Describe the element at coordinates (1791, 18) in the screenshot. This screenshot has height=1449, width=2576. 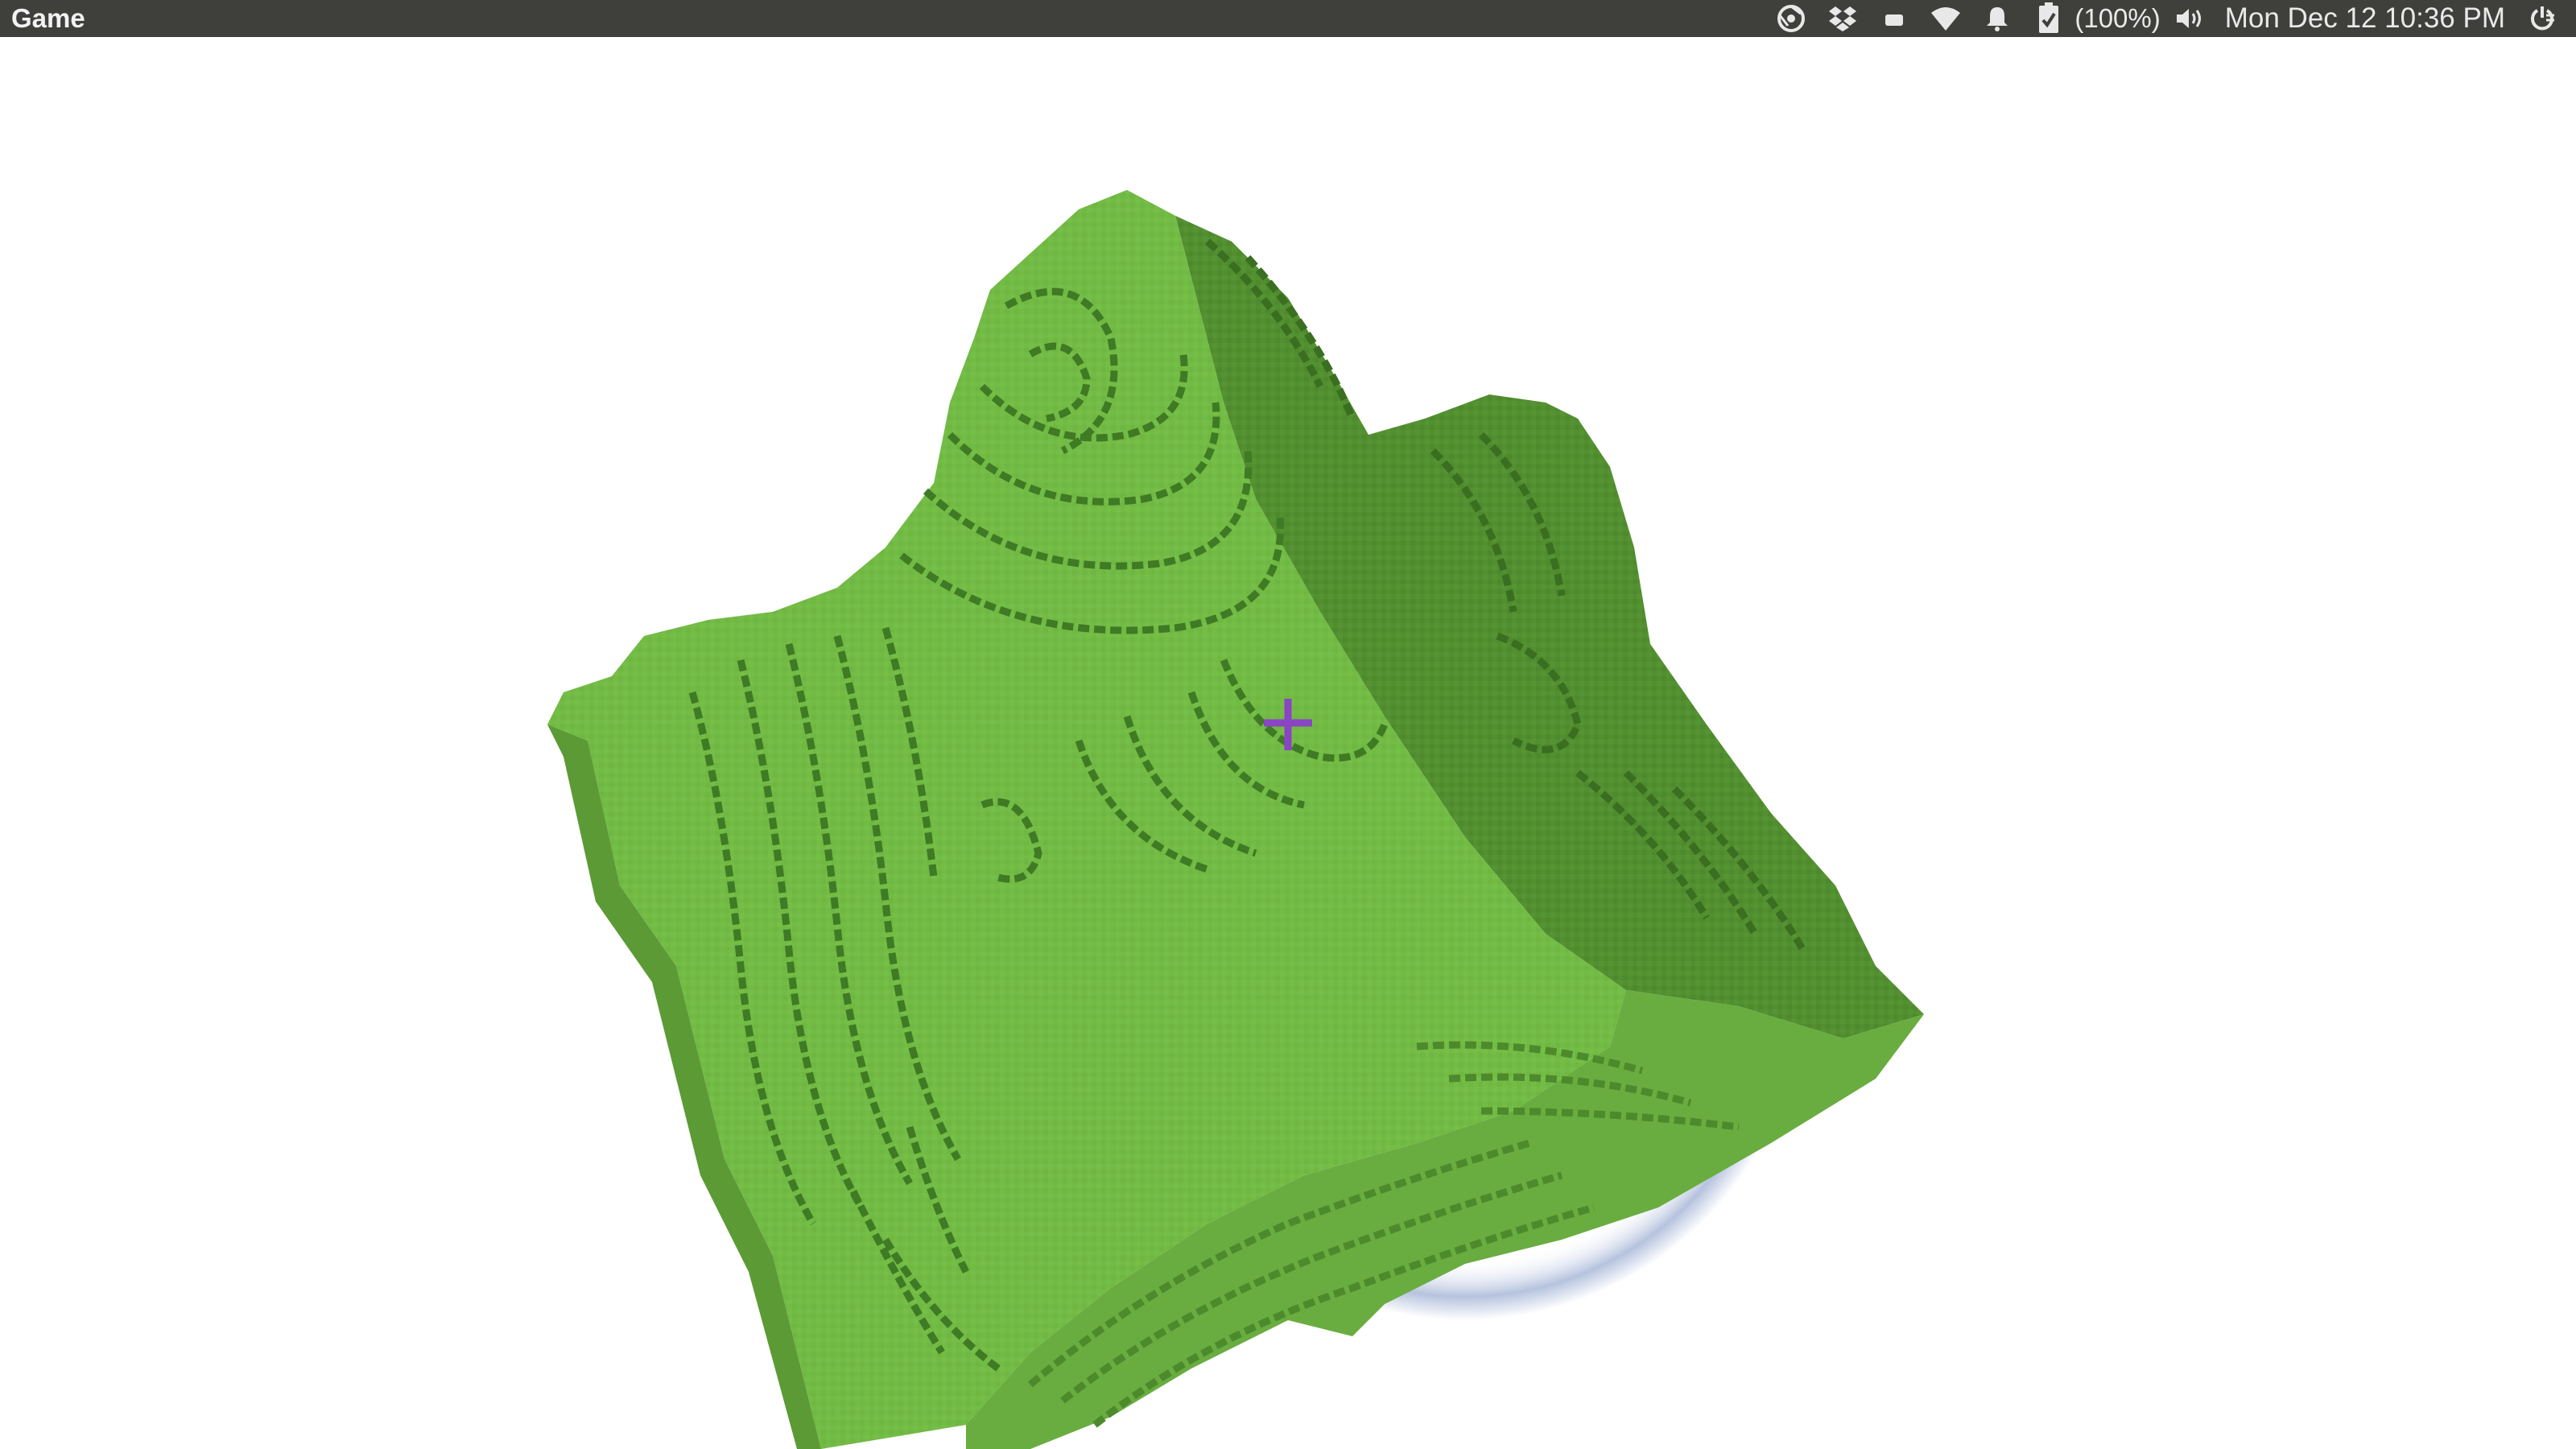
I see `chrome-icon` at that location.